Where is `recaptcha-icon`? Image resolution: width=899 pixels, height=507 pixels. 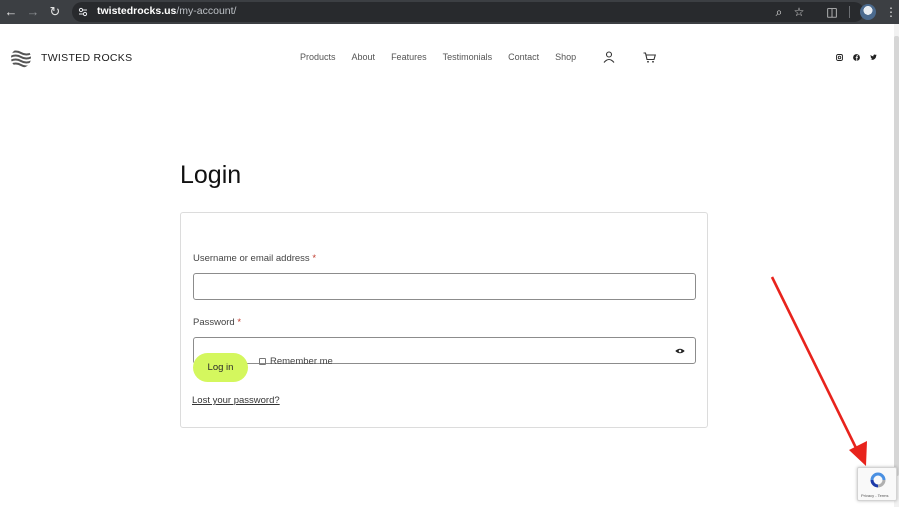
recaptcha-icon is located at coordinates (878, 480).